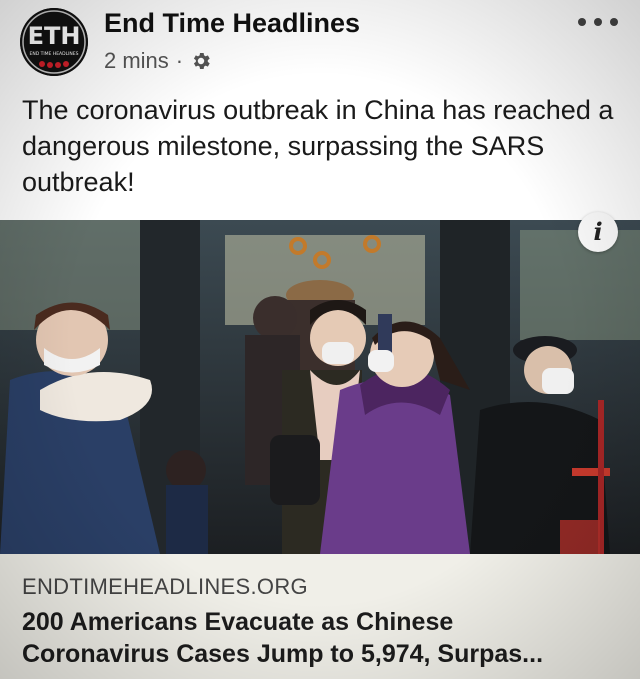 Image resolution: width=640 pixels, height=679 pixels. I want to click on page-avatar: ETH END TIME HEADLINES, so click(54, 42).